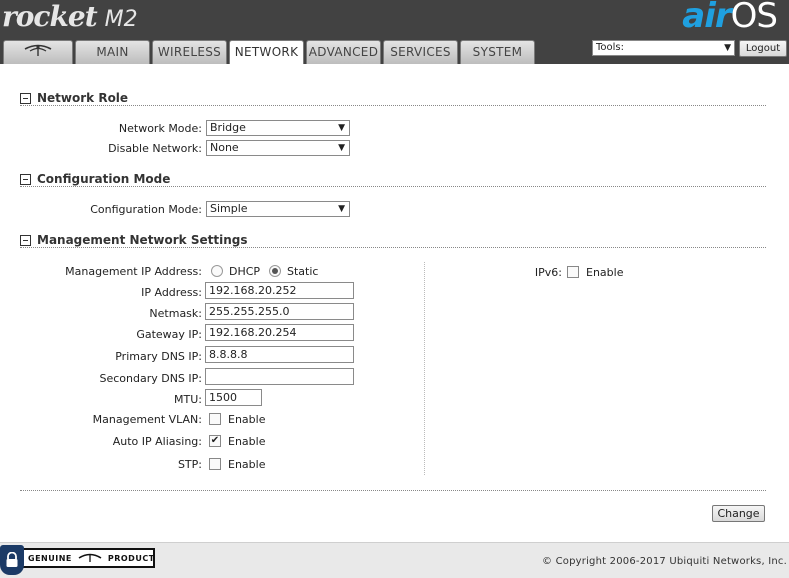 This screenshot has height=578, width=789. Describe the element at coordinates (217, 271) in the screenshot. I see `dhcp-radio` at that location.